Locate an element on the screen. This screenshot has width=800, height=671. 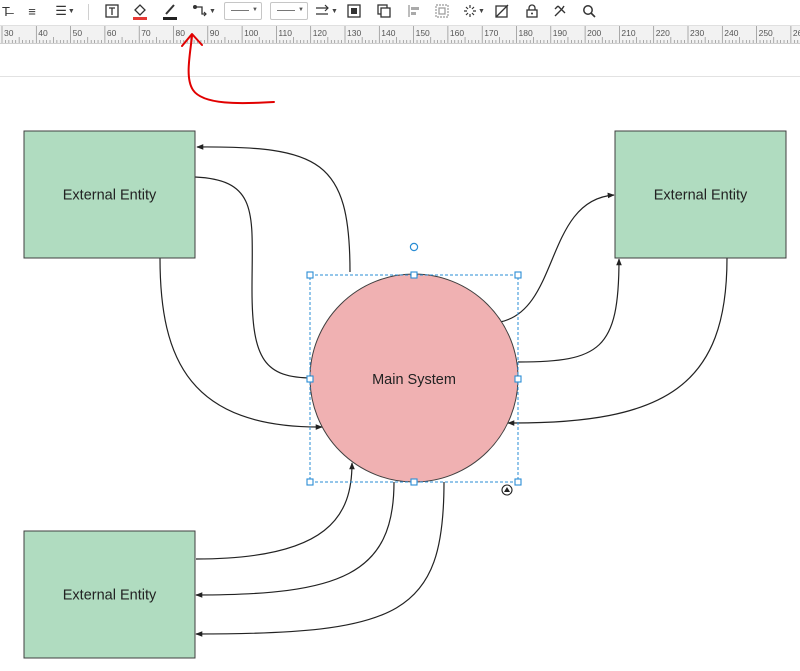
rotate-handle is located at coordinates (414, 247).